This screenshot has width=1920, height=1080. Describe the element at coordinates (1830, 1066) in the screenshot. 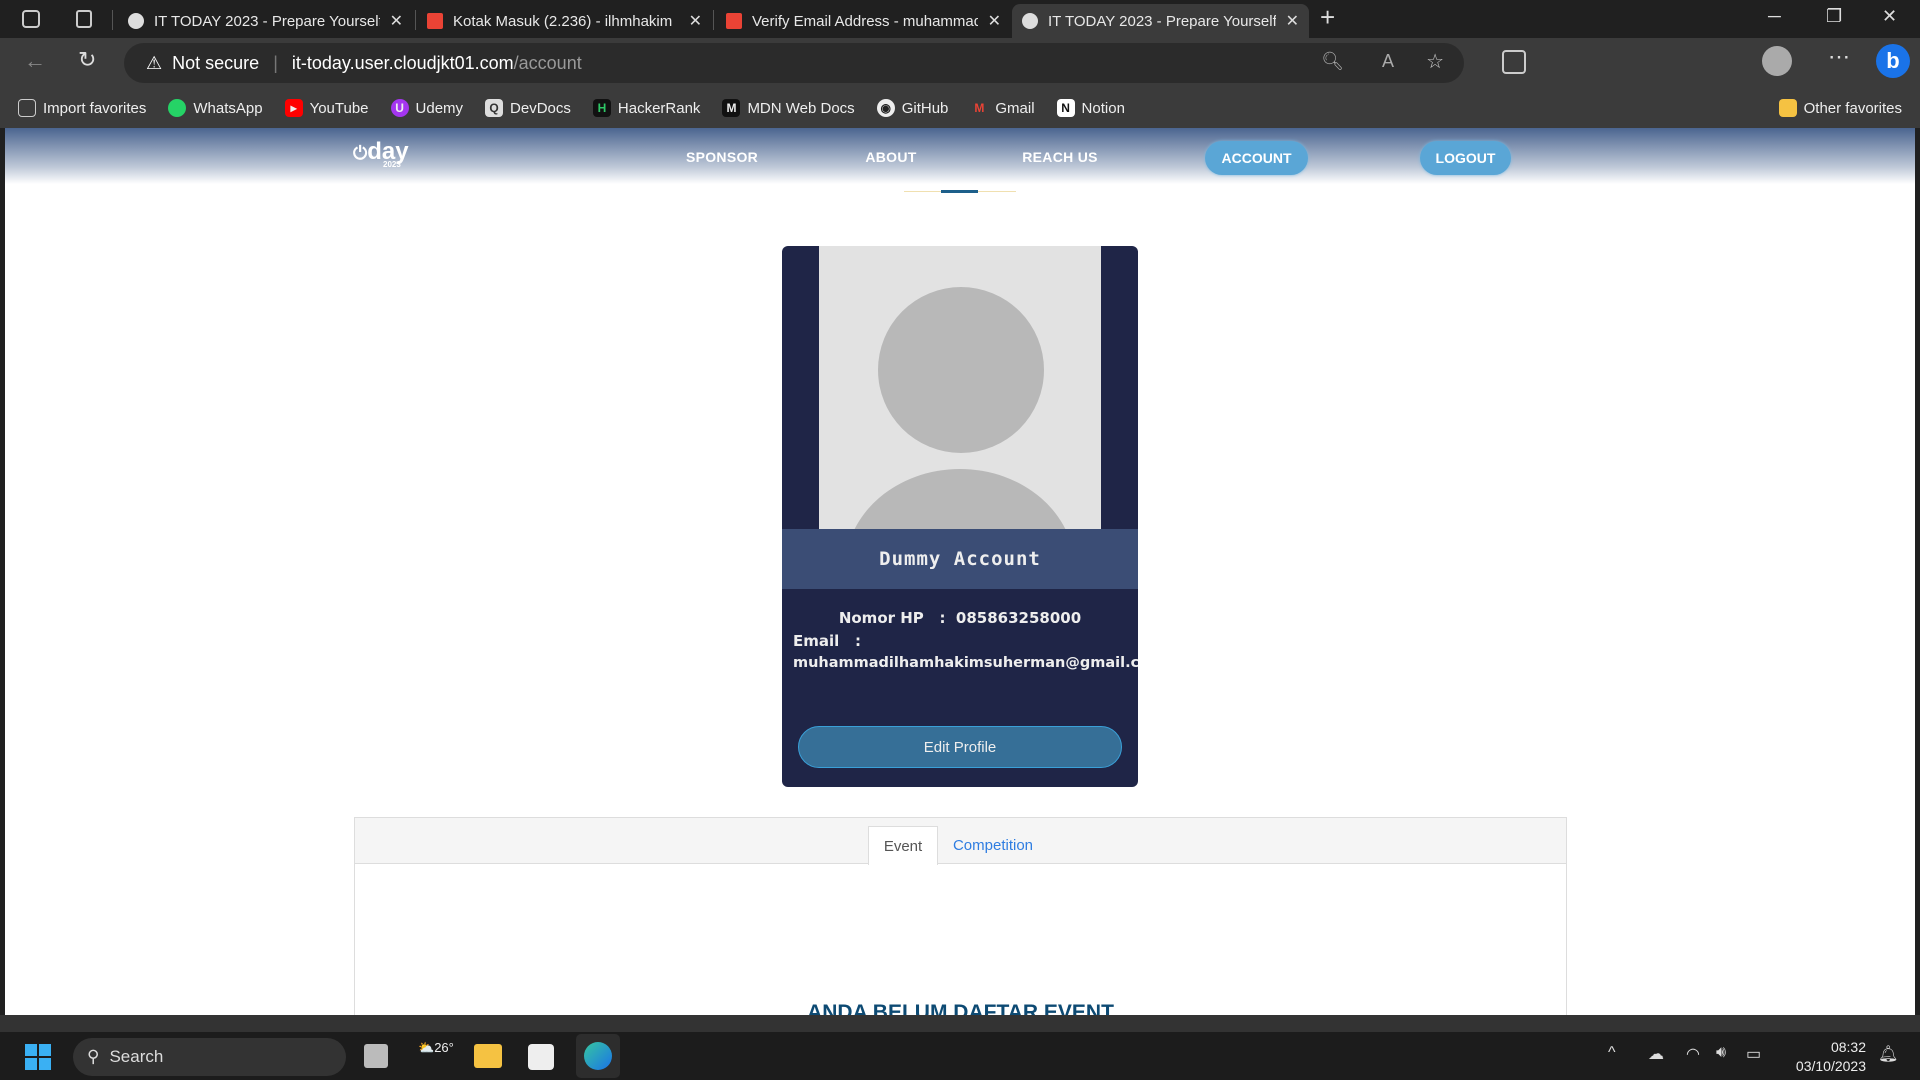

I see `date: 03/10/2023` at that location.